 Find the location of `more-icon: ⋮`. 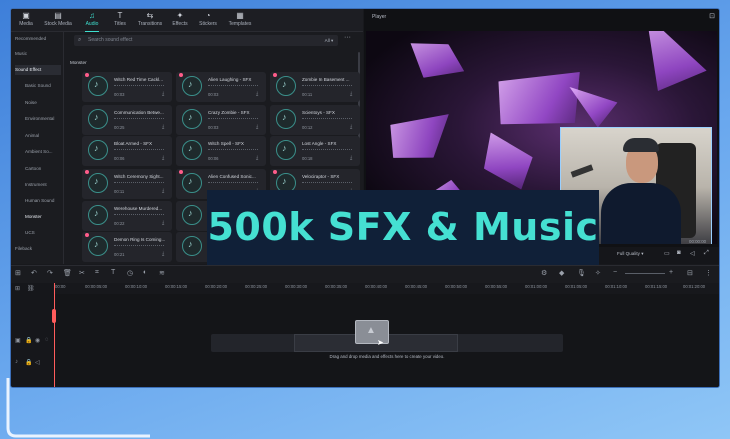

more-icon: ⋮ is located at coordinates (708, 273).